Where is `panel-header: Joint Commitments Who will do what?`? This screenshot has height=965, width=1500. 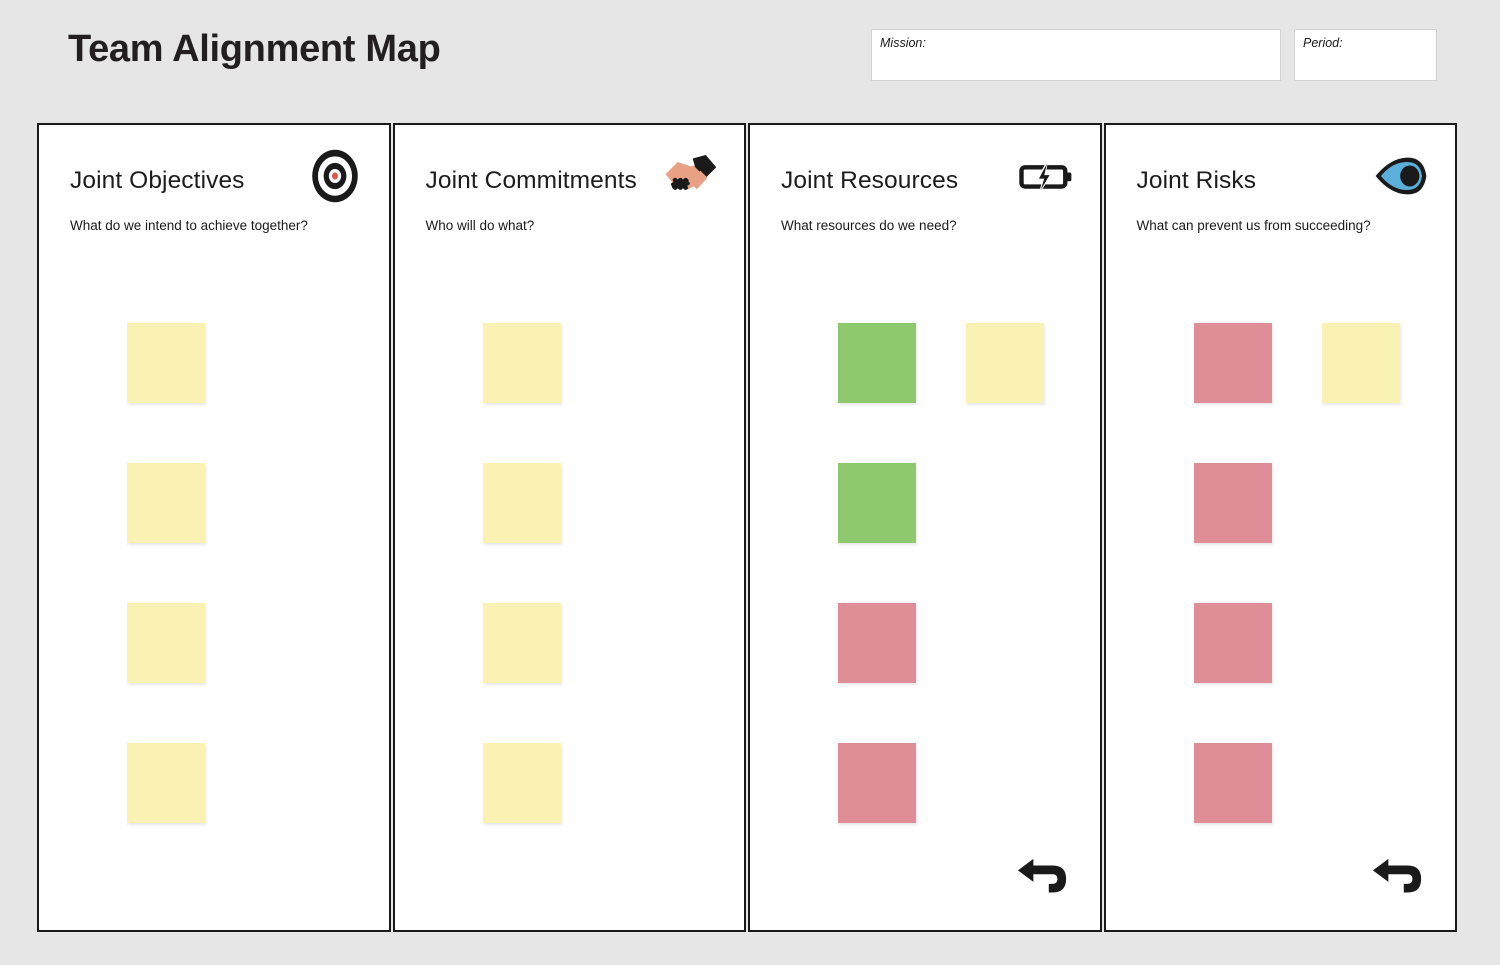
panel-header: Joint Commitments Who will do what? is located at coordinates (570, 185).